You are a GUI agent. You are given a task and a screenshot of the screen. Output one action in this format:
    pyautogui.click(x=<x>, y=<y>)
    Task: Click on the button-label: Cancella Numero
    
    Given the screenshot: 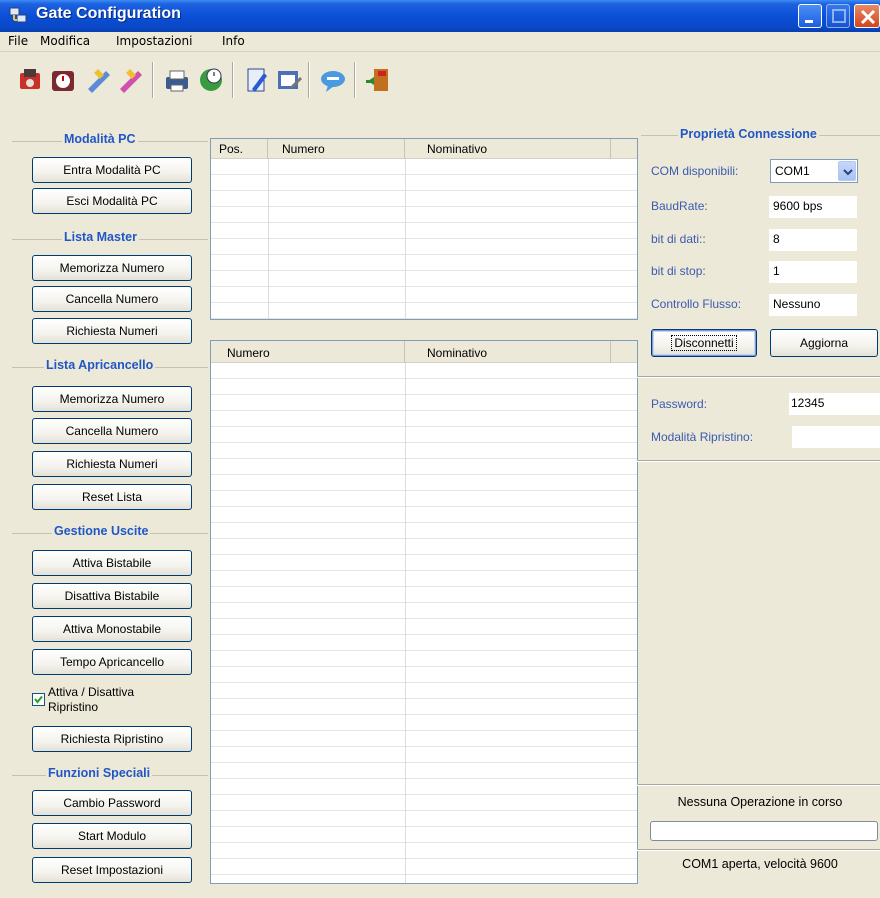 What is the action you would take?
    pyautogui.click(x=112, y=299)
    